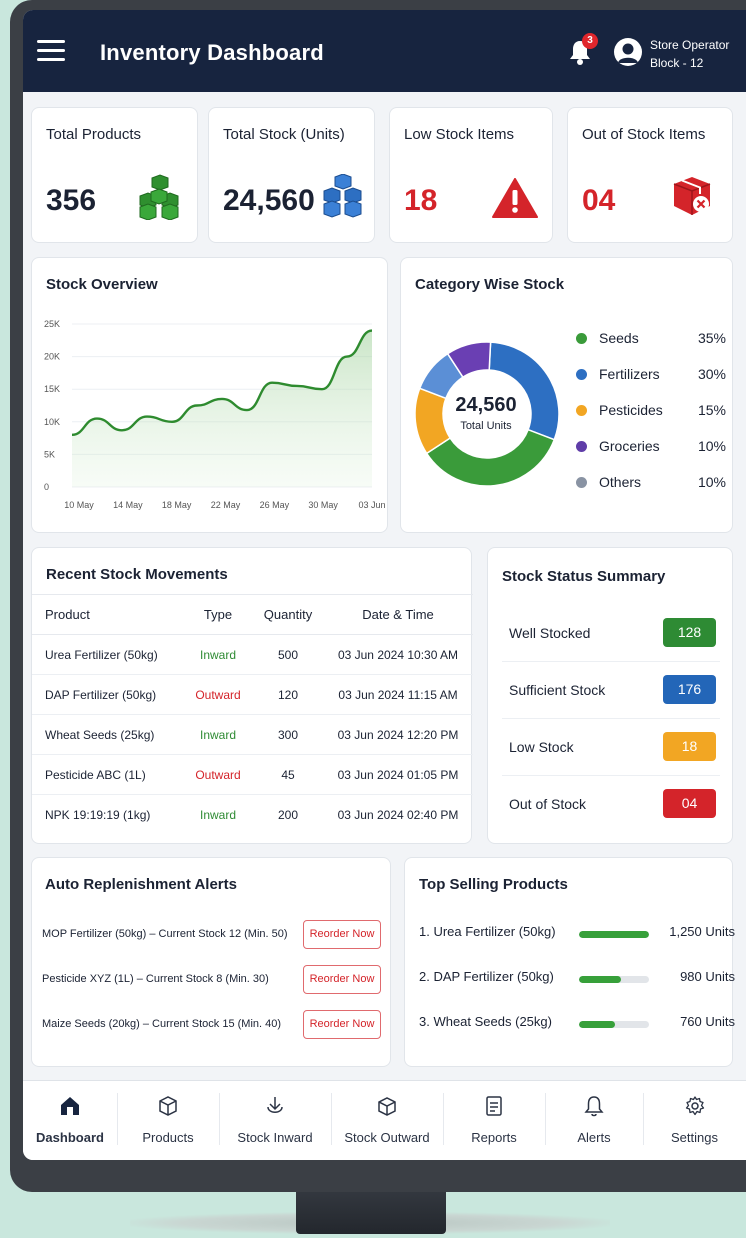 Image resolution: width=746 pixels, height=1238 pixels. What do you see at coordinates (577, 979) in the screenshot?
I see `top-selling-row: 2. DAP Fertilizer (50kg) 980 Units` at bounding box center [577, 979].